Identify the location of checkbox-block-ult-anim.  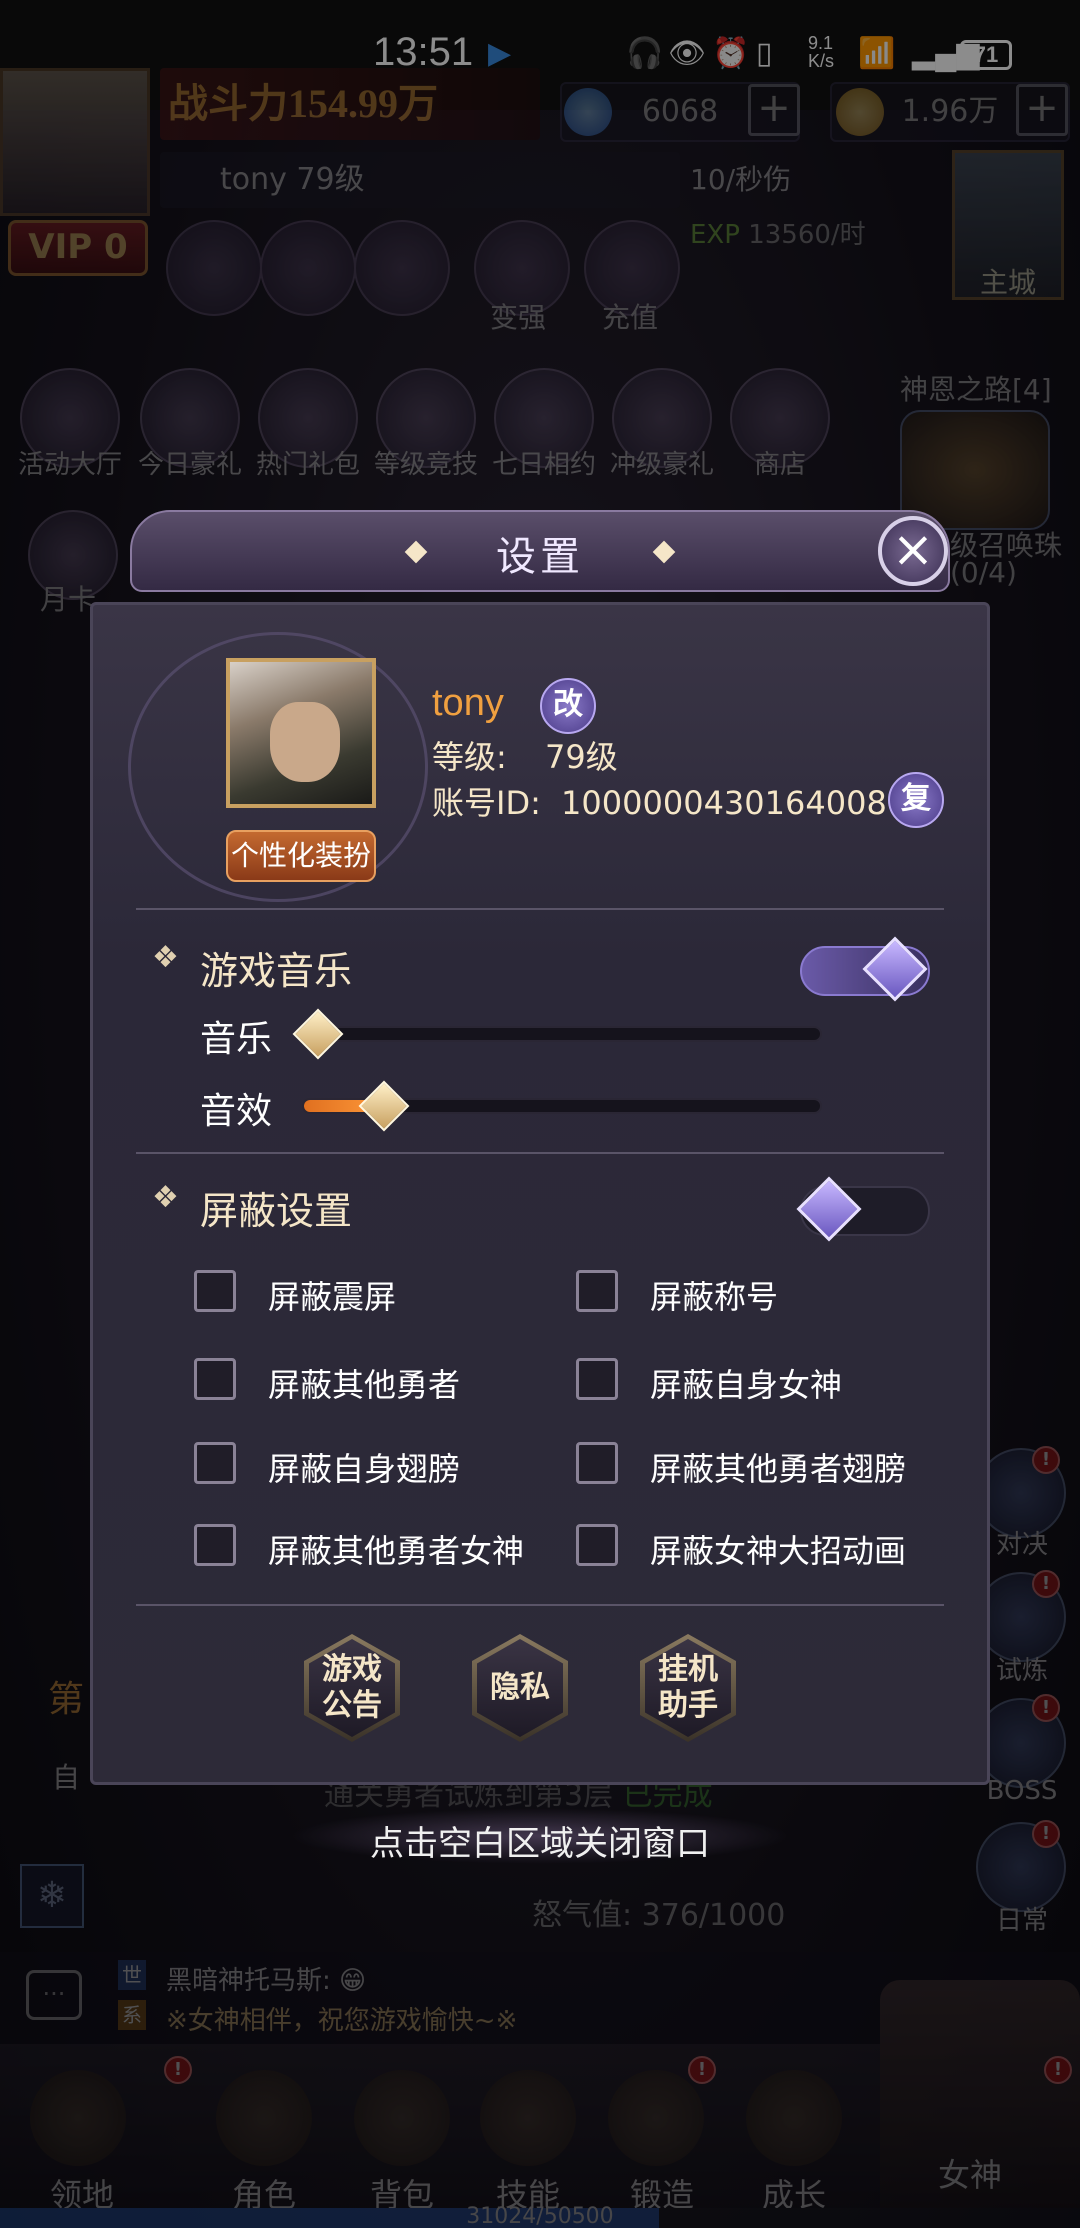
(597, 1545).